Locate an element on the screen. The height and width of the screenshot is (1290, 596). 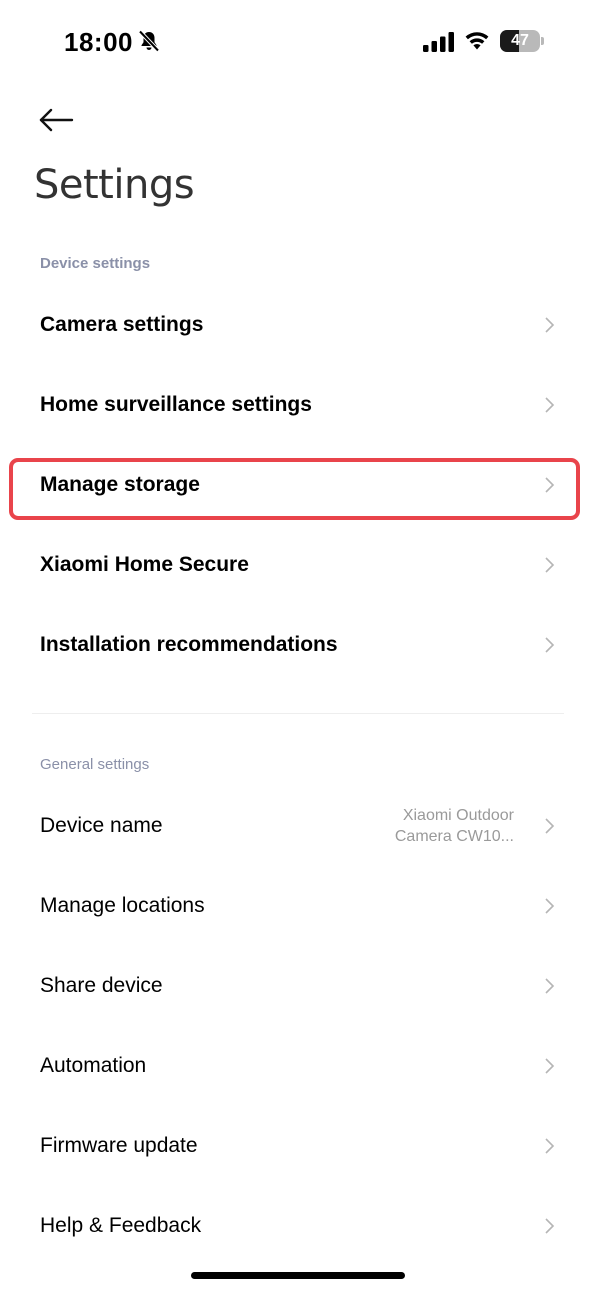
battery-cap is located at coordinates (542, 41).